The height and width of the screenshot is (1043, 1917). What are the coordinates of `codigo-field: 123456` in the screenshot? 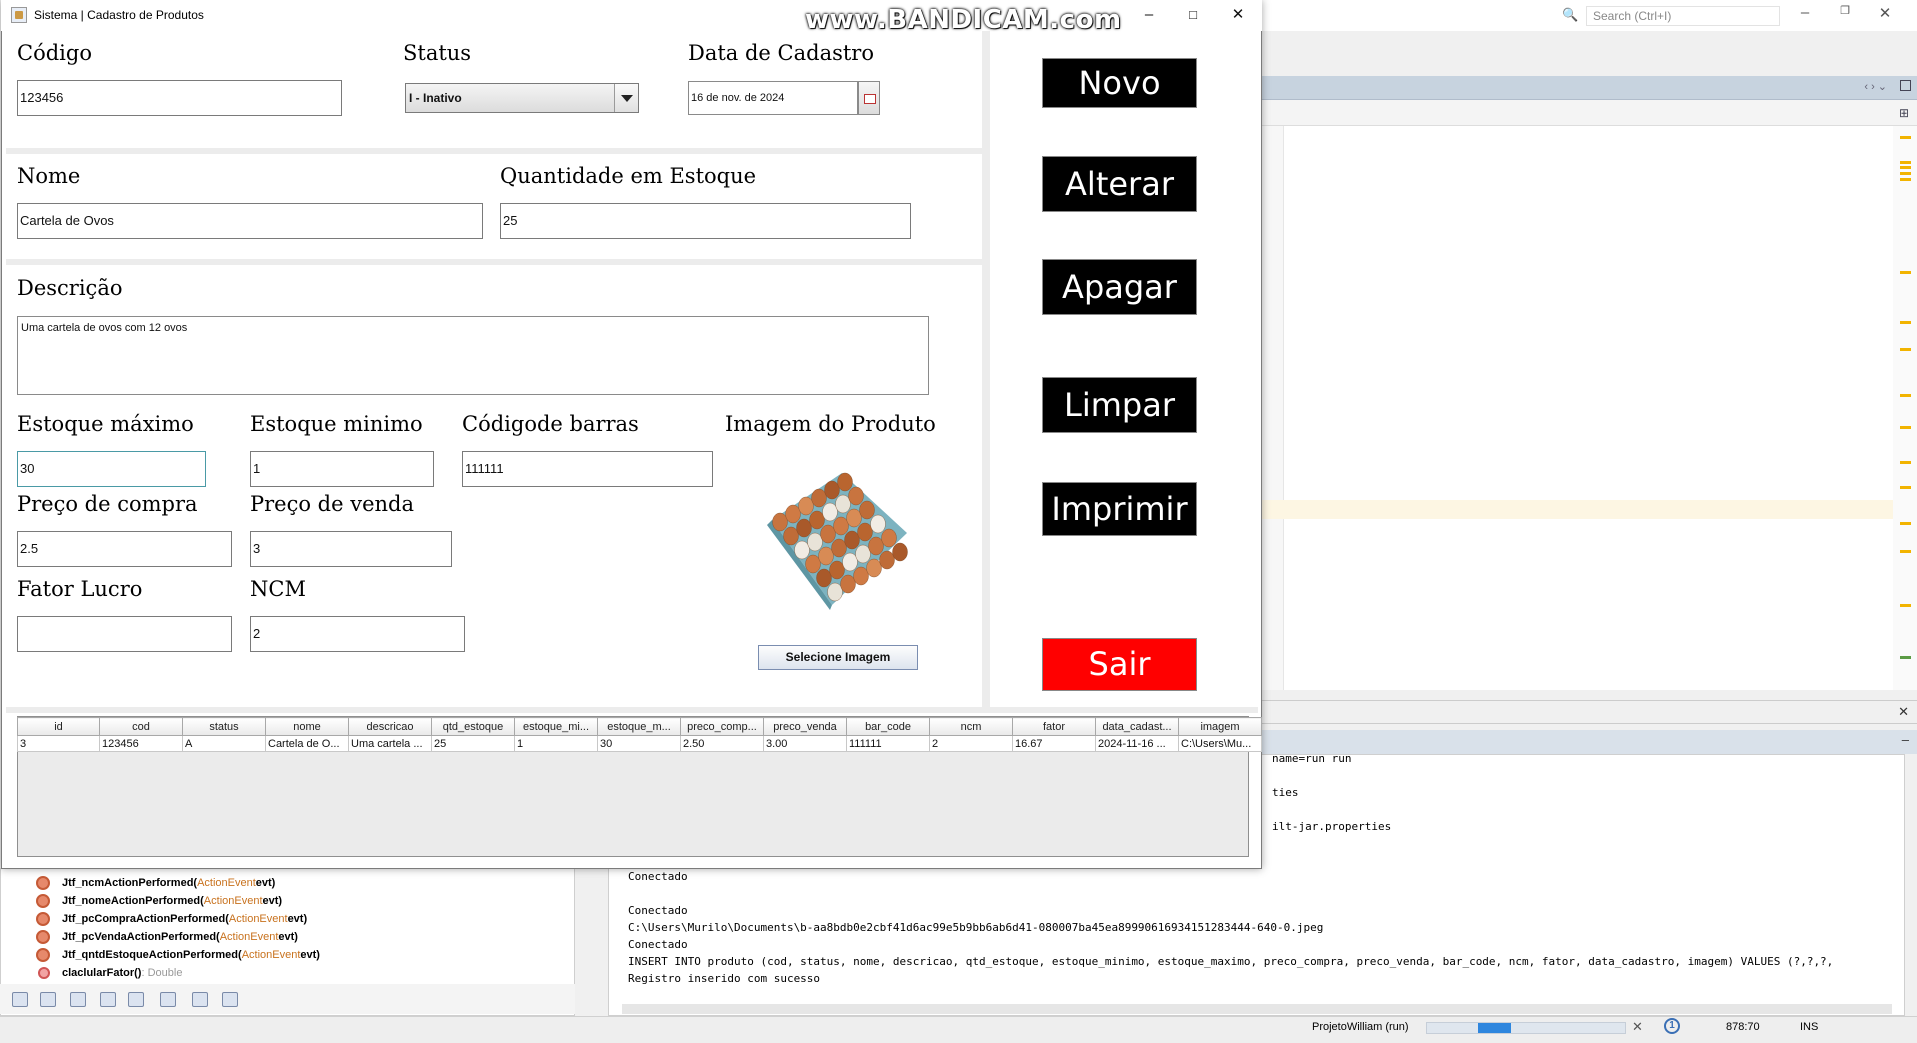 It's located at (179, 98).